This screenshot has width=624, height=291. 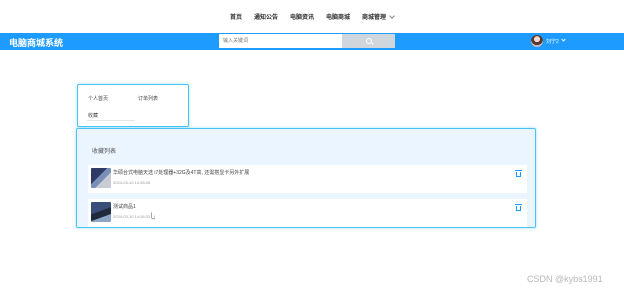 I want to click on nav-mall-admin: 商城管理, so click(x=378, y=16).